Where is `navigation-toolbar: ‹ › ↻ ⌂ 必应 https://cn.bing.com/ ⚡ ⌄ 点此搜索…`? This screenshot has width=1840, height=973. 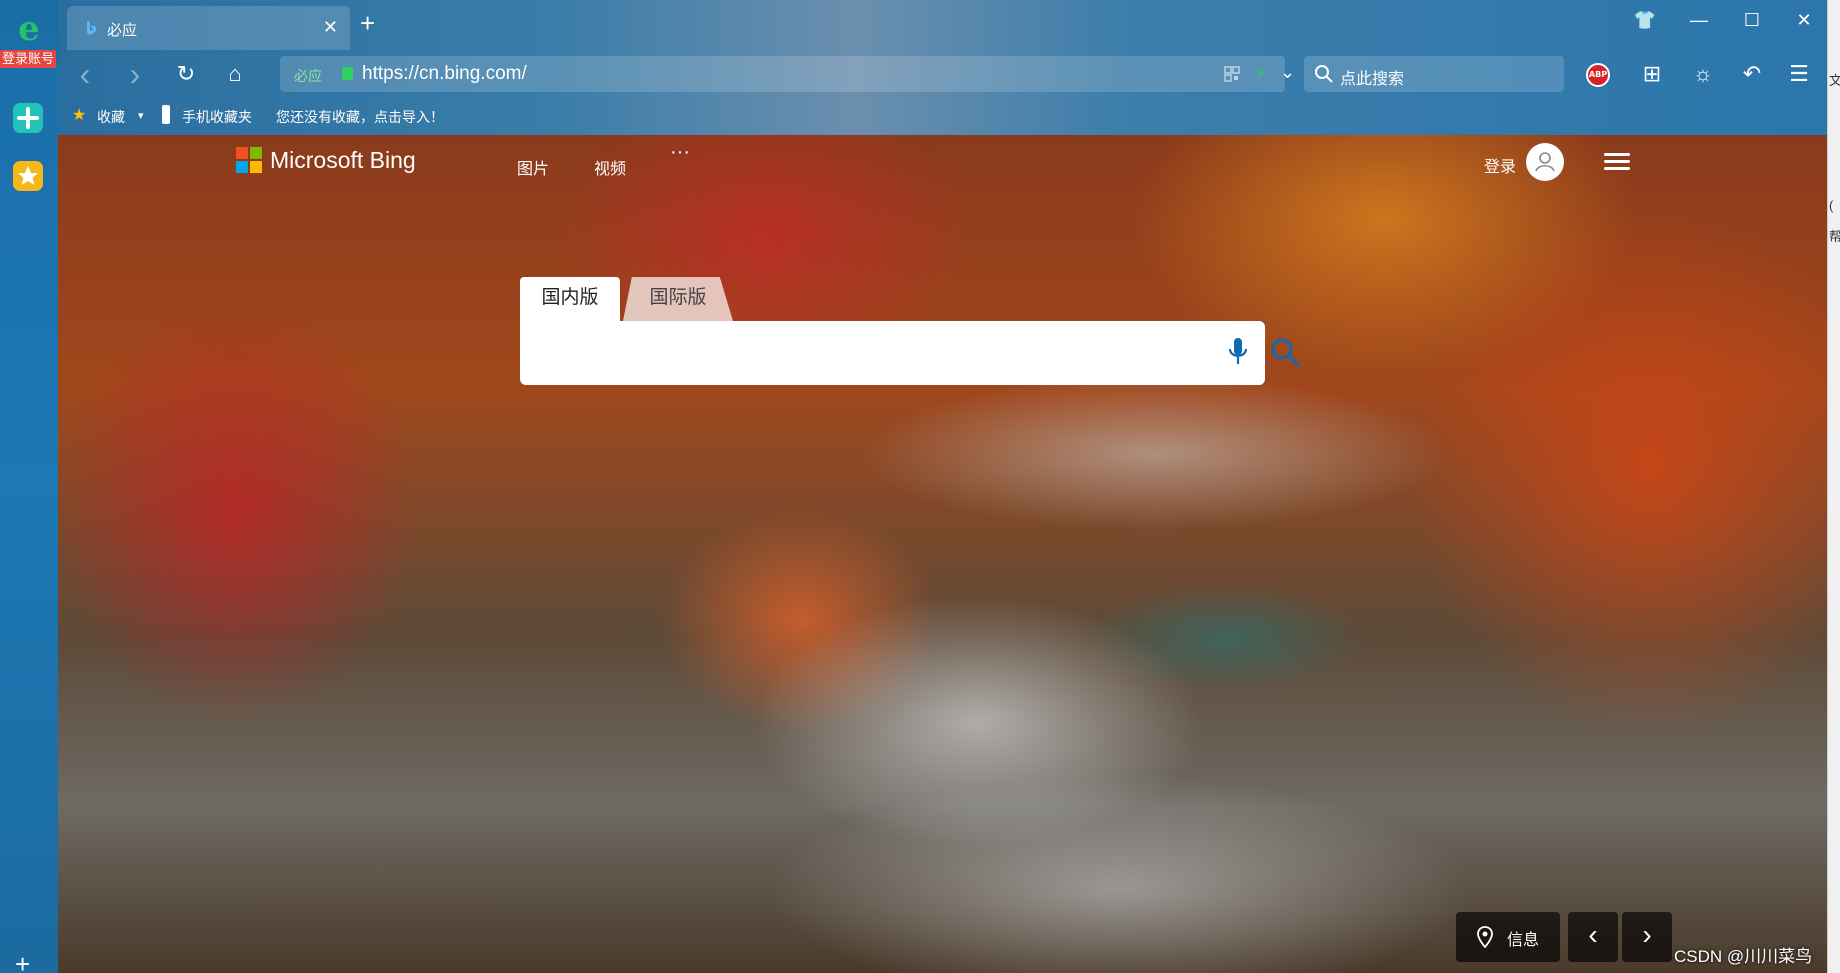
navigation-toolbar: ‹ › ↻ ⌂ 必应 https://cn.bing.com/ ⚡ ⌄ 点此搜索… is located at coordinates (942, 74).